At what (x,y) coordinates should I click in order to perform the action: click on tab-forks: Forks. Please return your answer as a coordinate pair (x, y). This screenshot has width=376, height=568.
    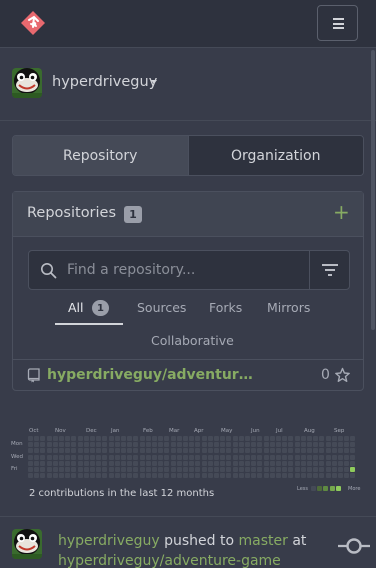
    Looking at the image, I should click on (225, 307).